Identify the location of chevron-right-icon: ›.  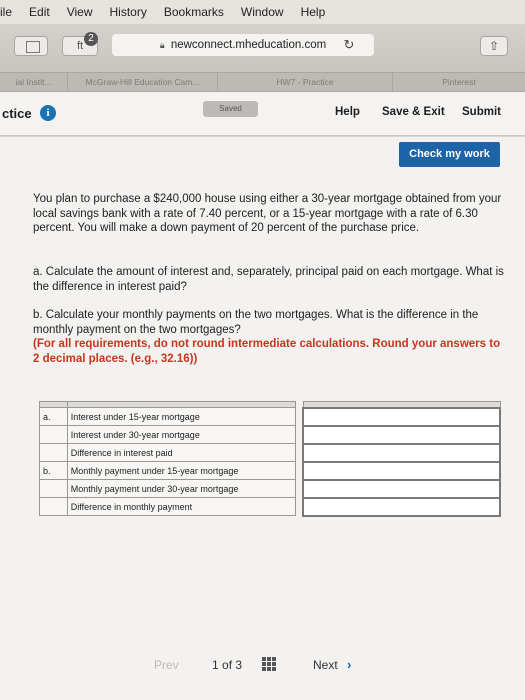
(349, 664).